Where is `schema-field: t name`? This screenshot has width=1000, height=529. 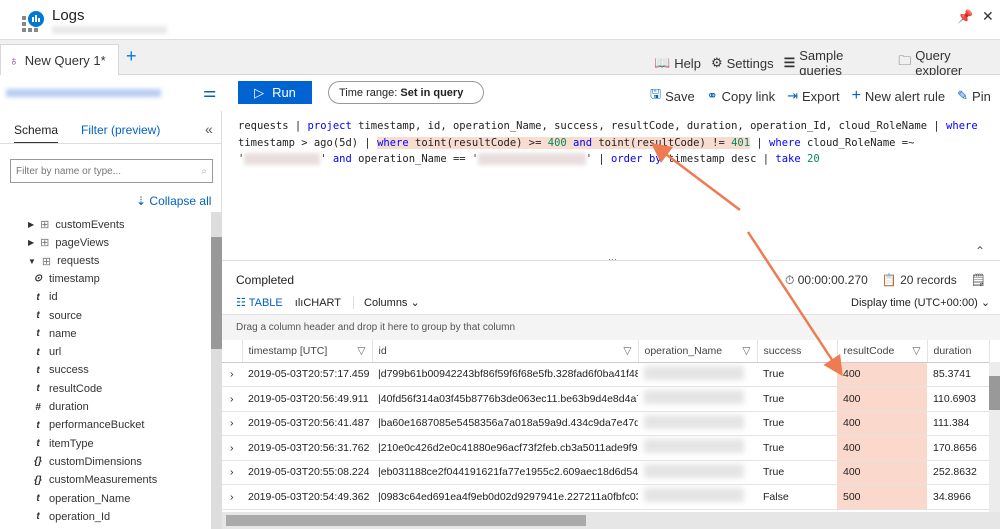 schema-field: t name is located at coordinates (54, 334).